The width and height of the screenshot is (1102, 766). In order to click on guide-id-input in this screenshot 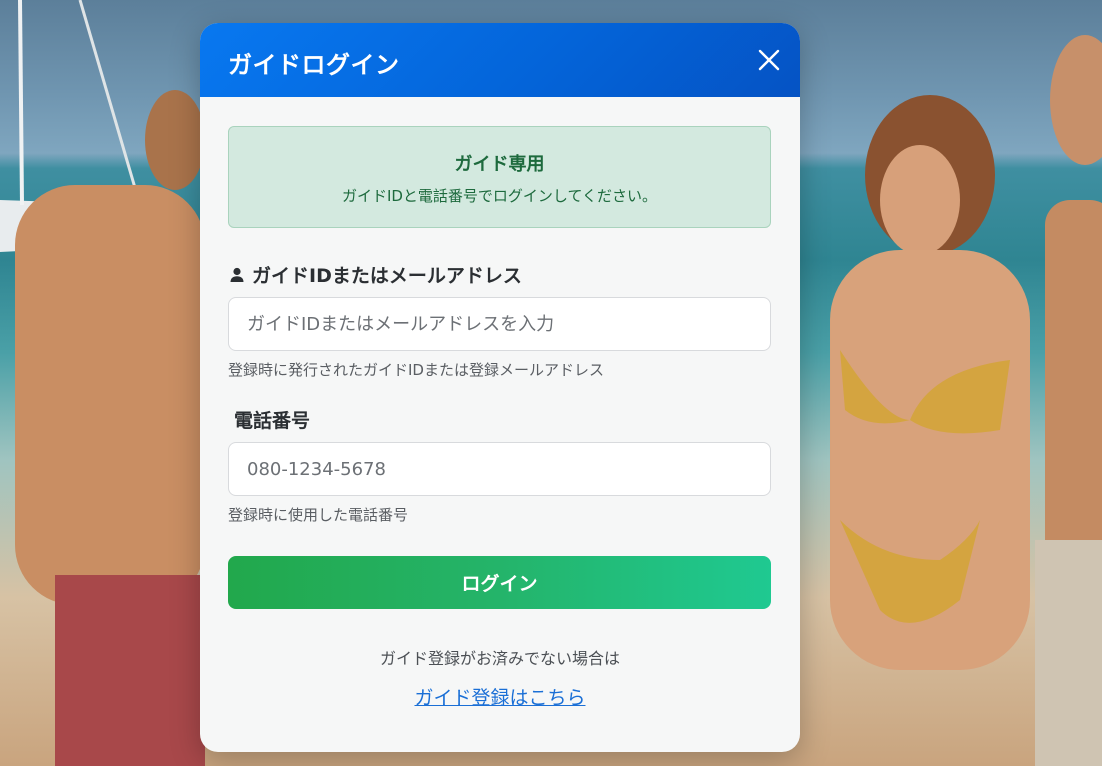, I will do `click(499, 324)`.